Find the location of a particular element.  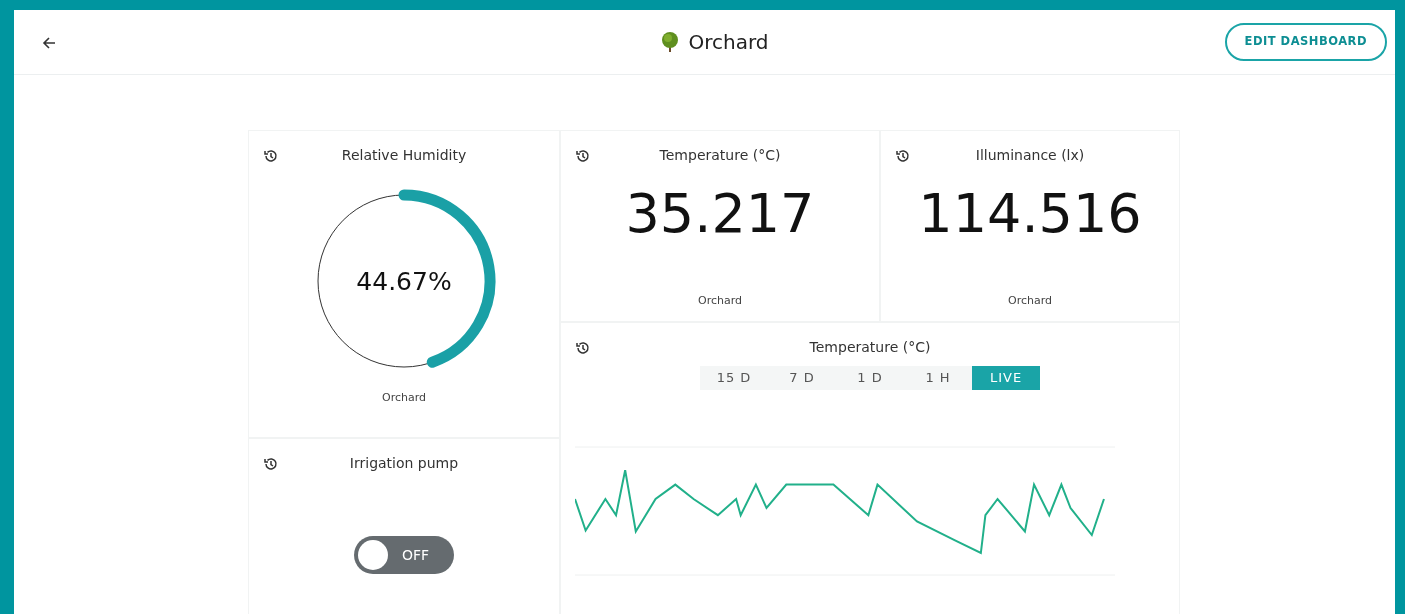

value-reading: 114.516 is located at coordinates (1030, 214).